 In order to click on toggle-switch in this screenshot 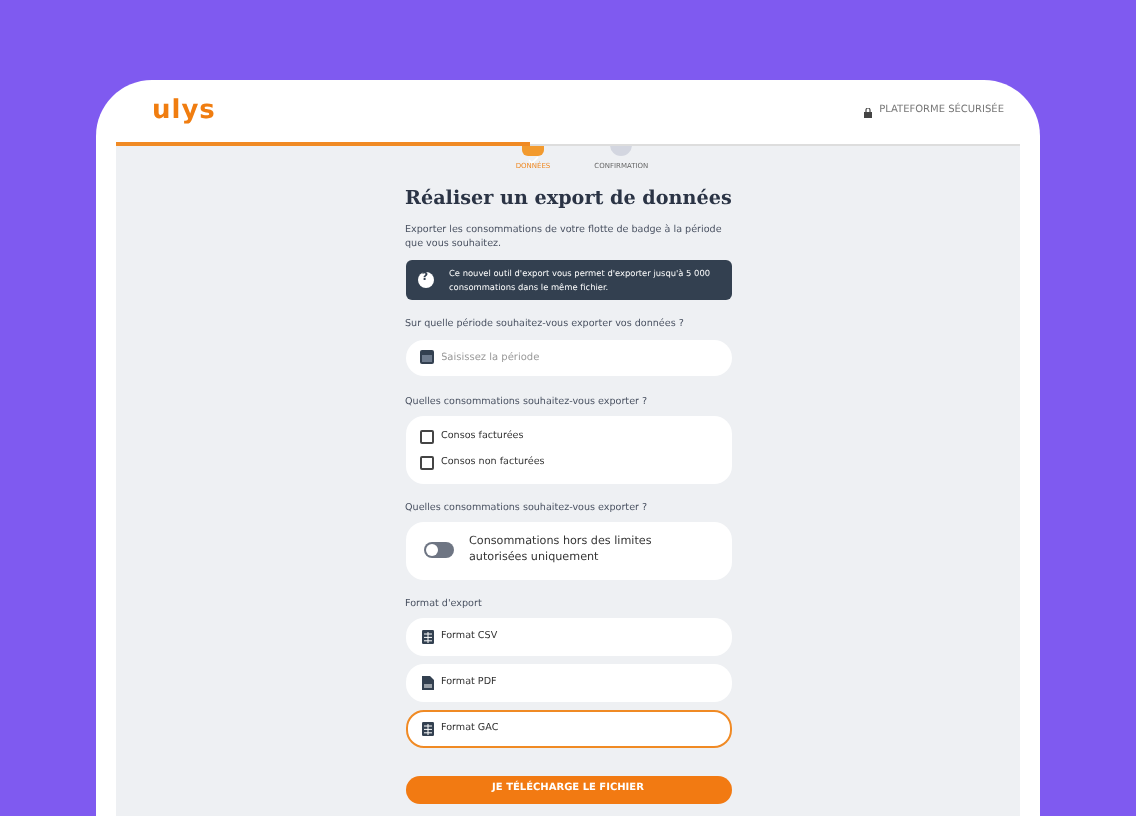, I will do `click(438, 550)`.